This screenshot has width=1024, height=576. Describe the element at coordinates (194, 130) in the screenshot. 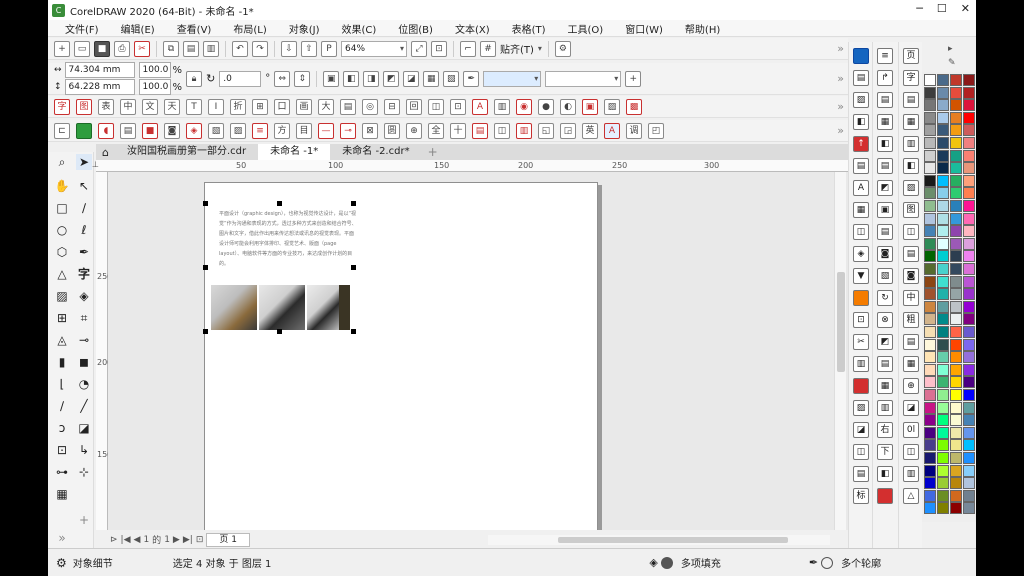

I see `tool-shortcut-icon: ◈` at that location.